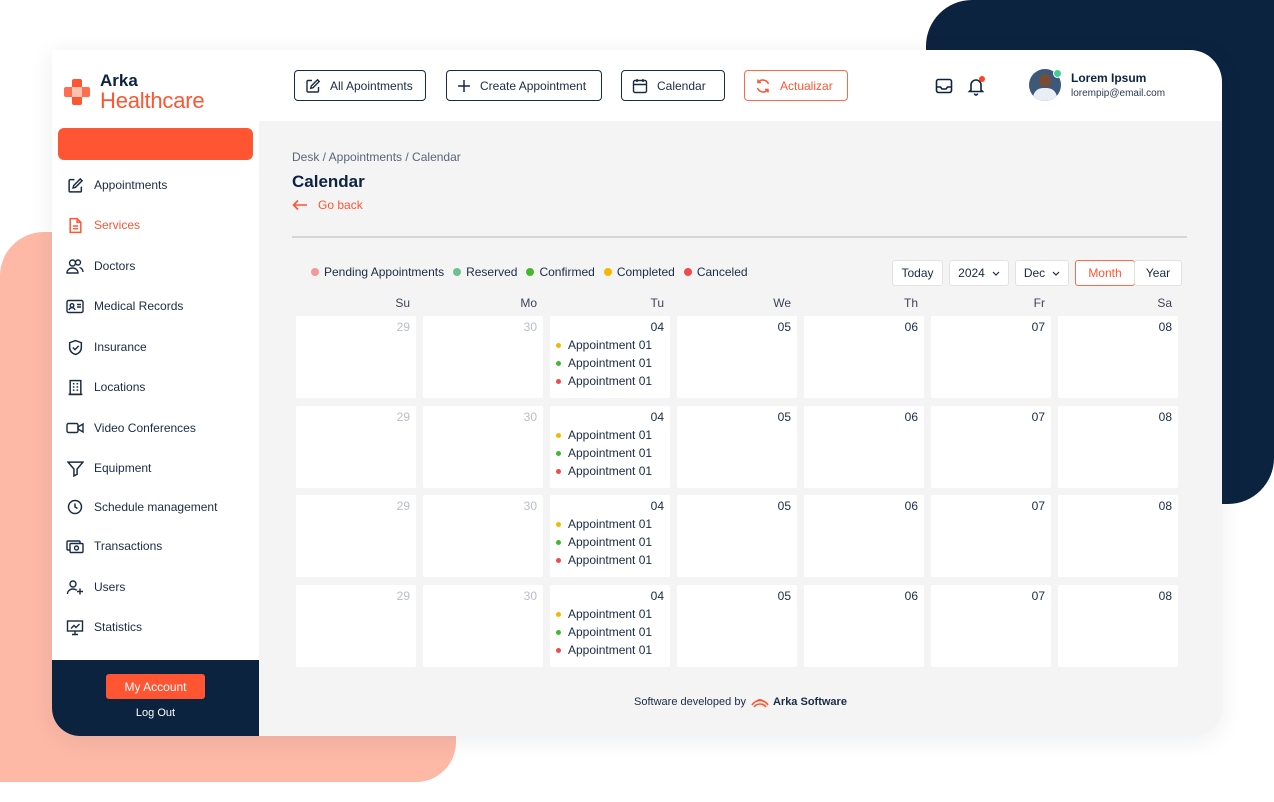  I want to click on sidebar-item-label: Video Conferences, so click(145, 428).